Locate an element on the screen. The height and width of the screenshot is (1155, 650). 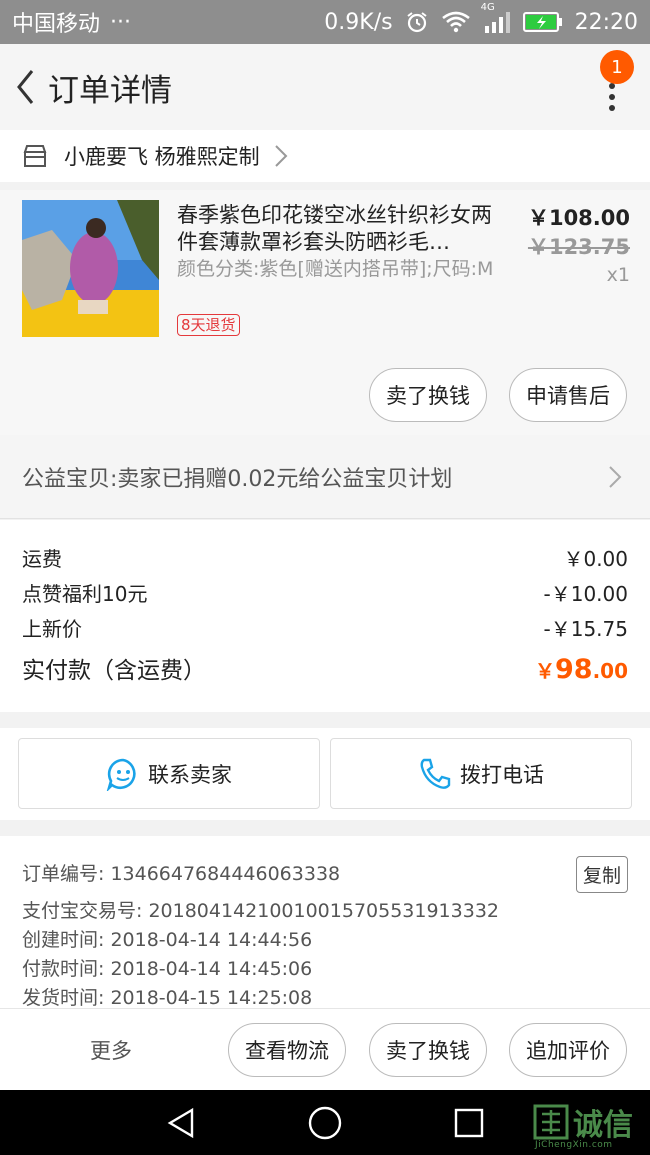
alarm-icon is located at coordinates (417, 22).